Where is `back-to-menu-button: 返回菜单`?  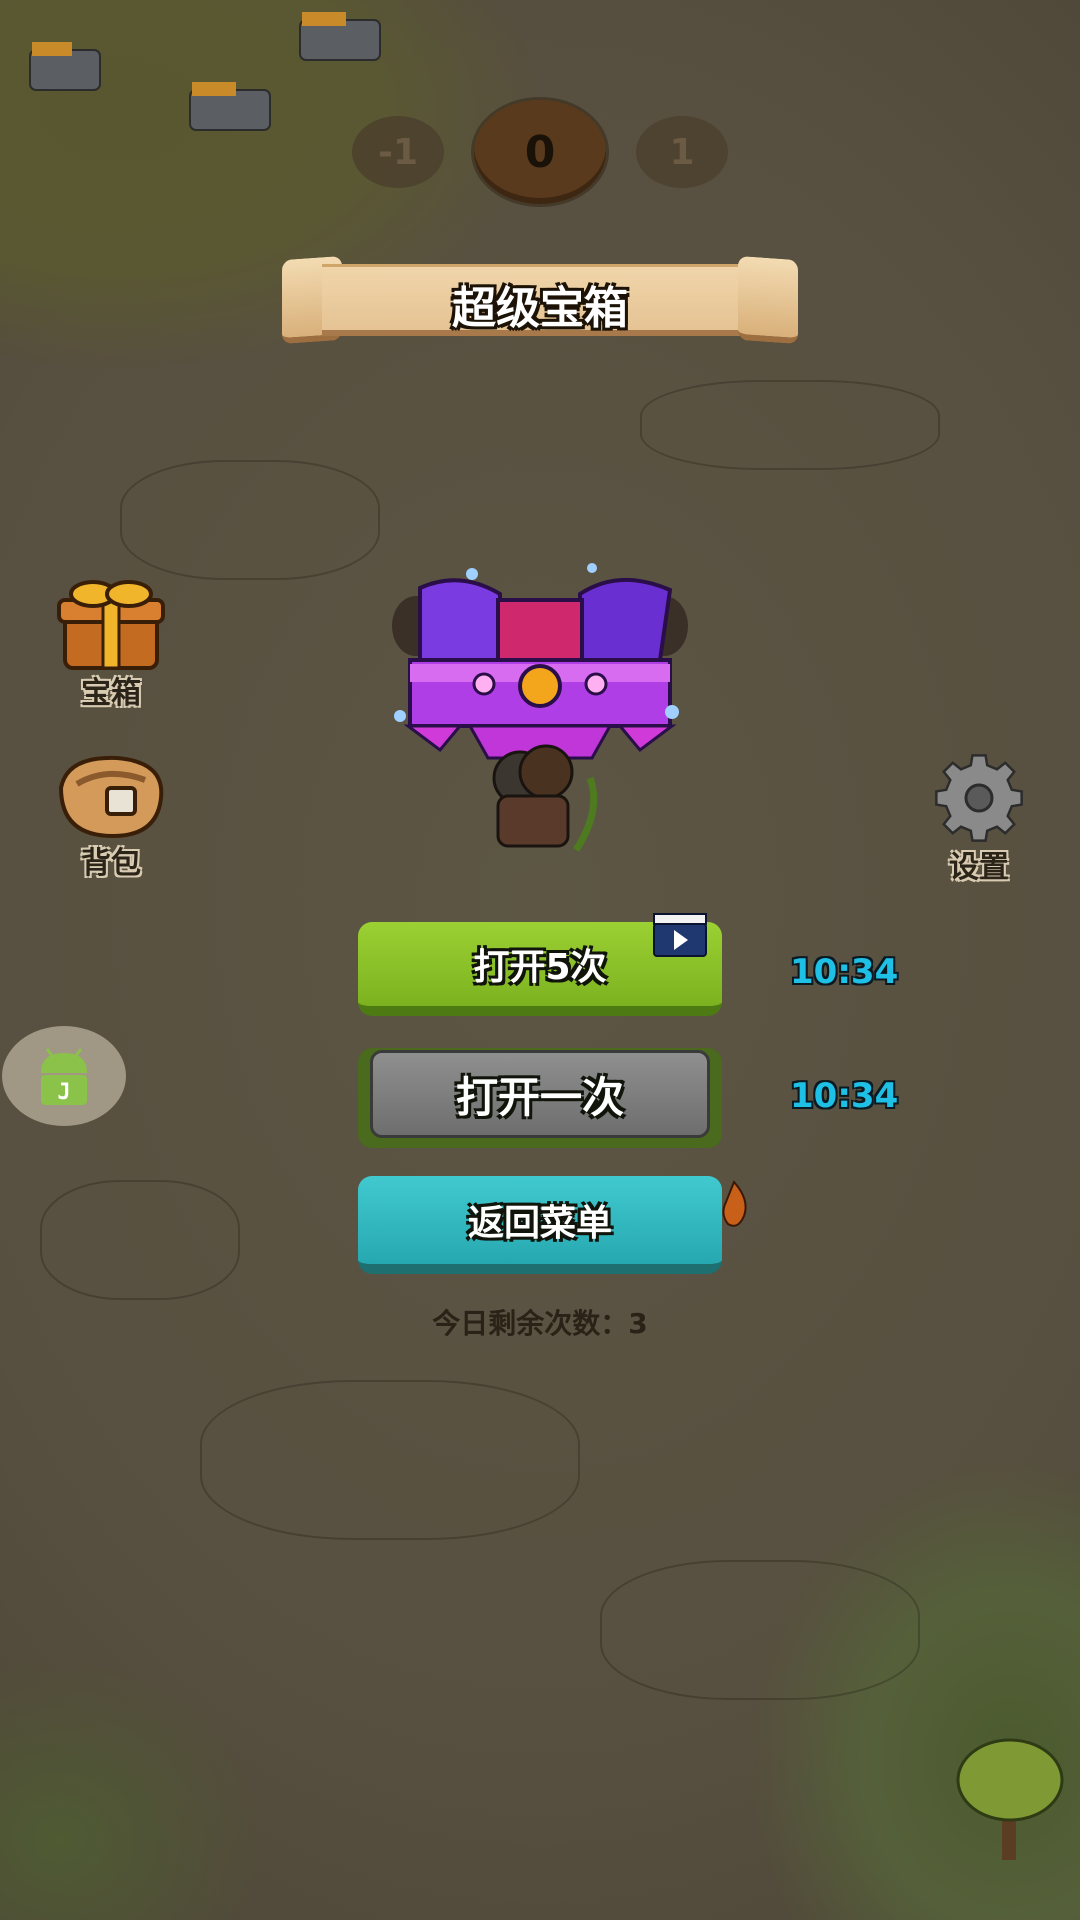 back-to-menu-button: 返回菜单 is located at coordinates (540, 1225).